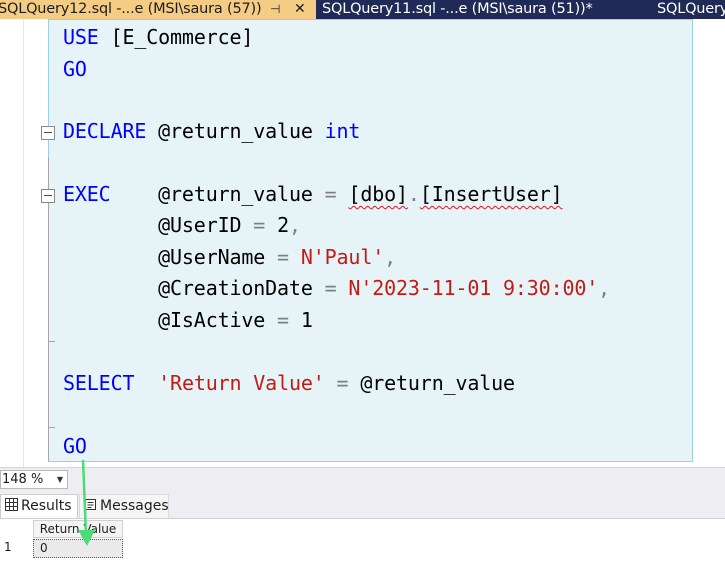  What do you see at coordinates (8, 547) in the screenshot?
I see `row-number: 1` at bounding box center [8, 547].